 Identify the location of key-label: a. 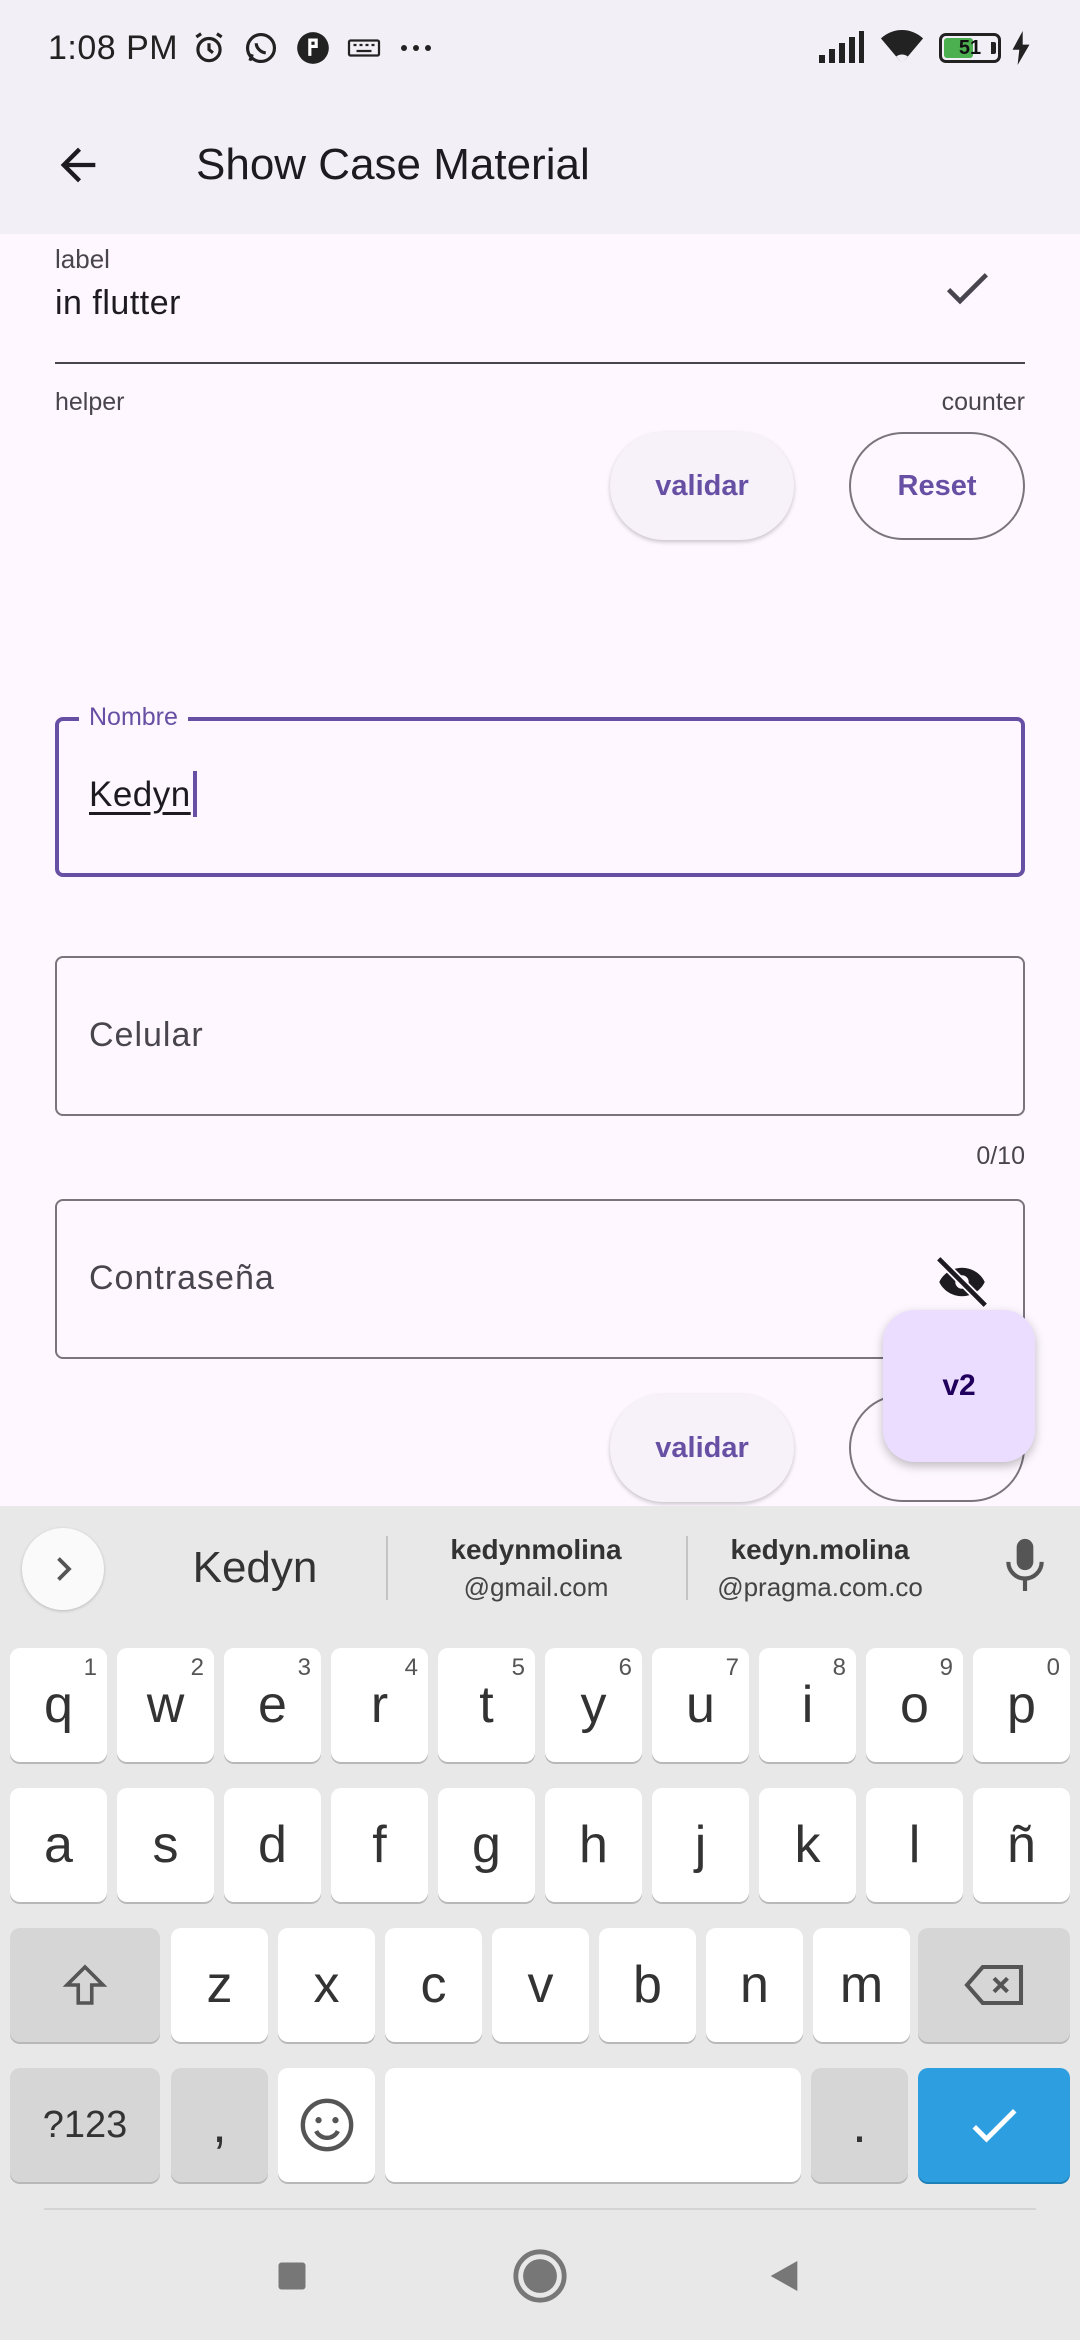
(58, 1845).